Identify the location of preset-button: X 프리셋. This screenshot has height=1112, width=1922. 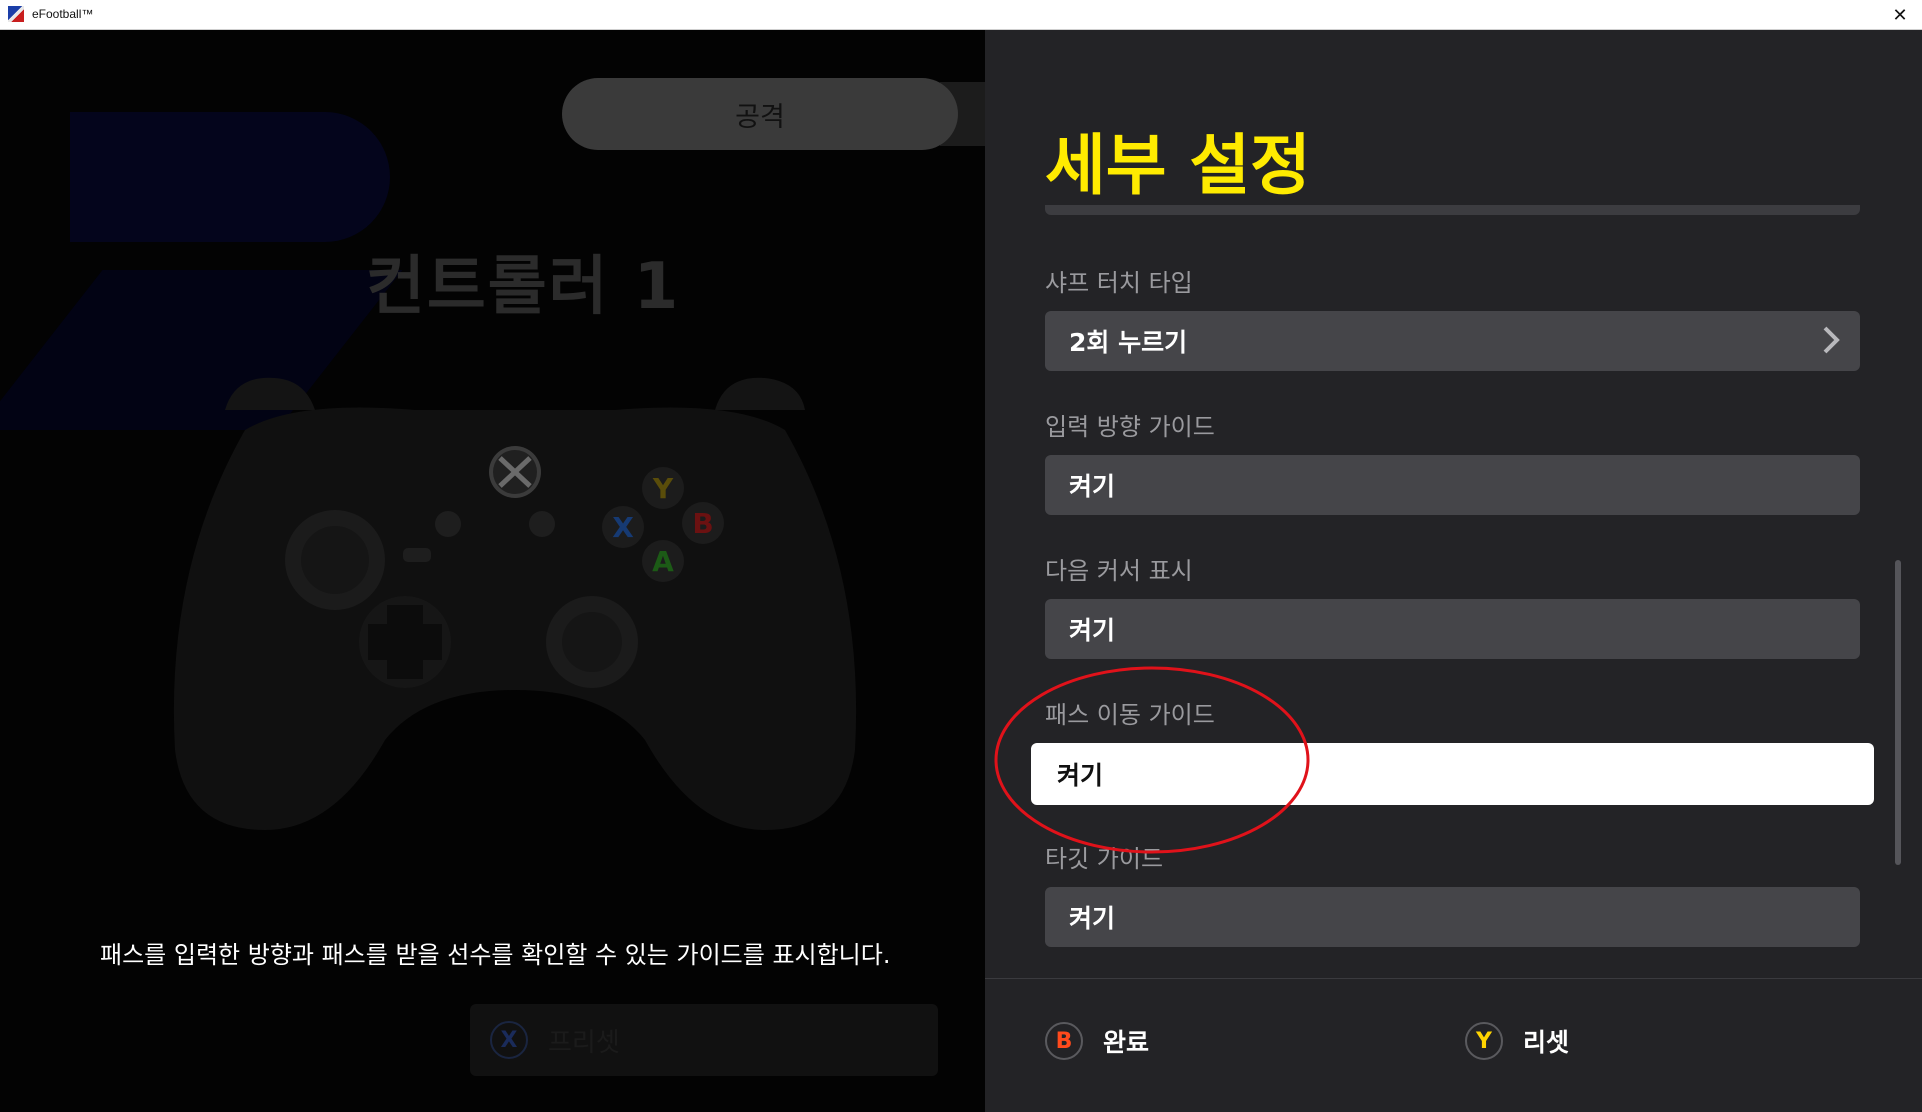
(704, 1040).